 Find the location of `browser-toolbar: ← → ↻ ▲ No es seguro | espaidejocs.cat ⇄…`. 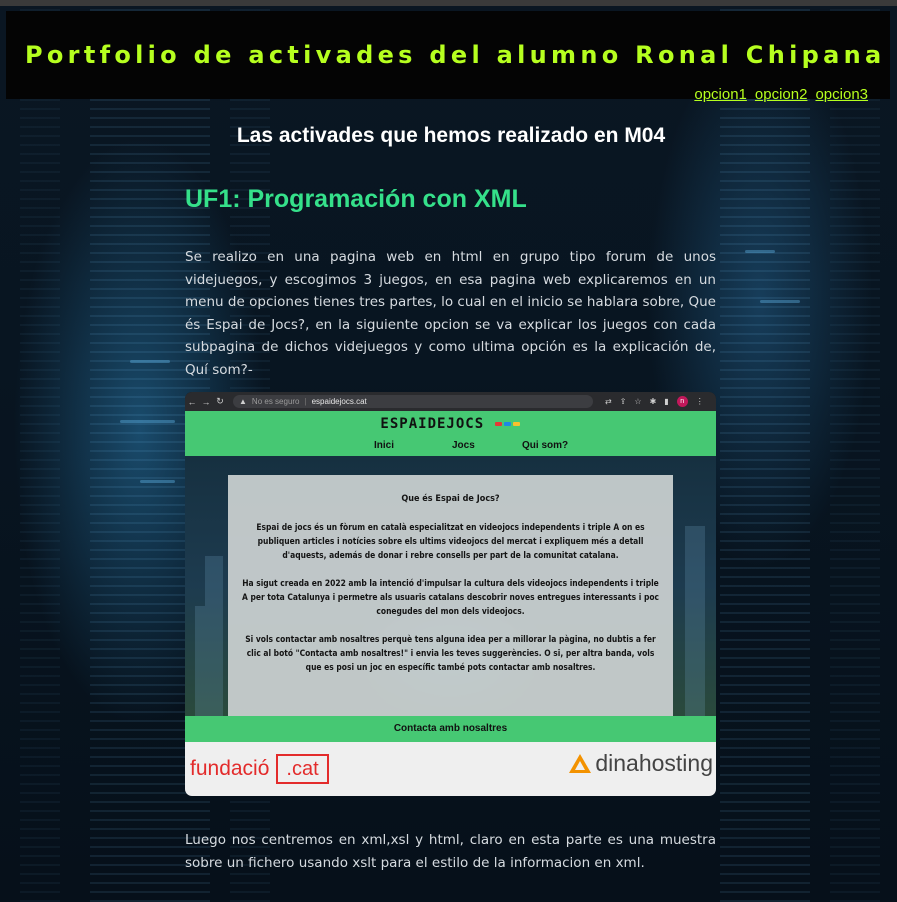

browser-toolbar: ← → ↻ ▲ No es seguro | espaidejocs.cat ⇄… is located at coordinates (450, 401).